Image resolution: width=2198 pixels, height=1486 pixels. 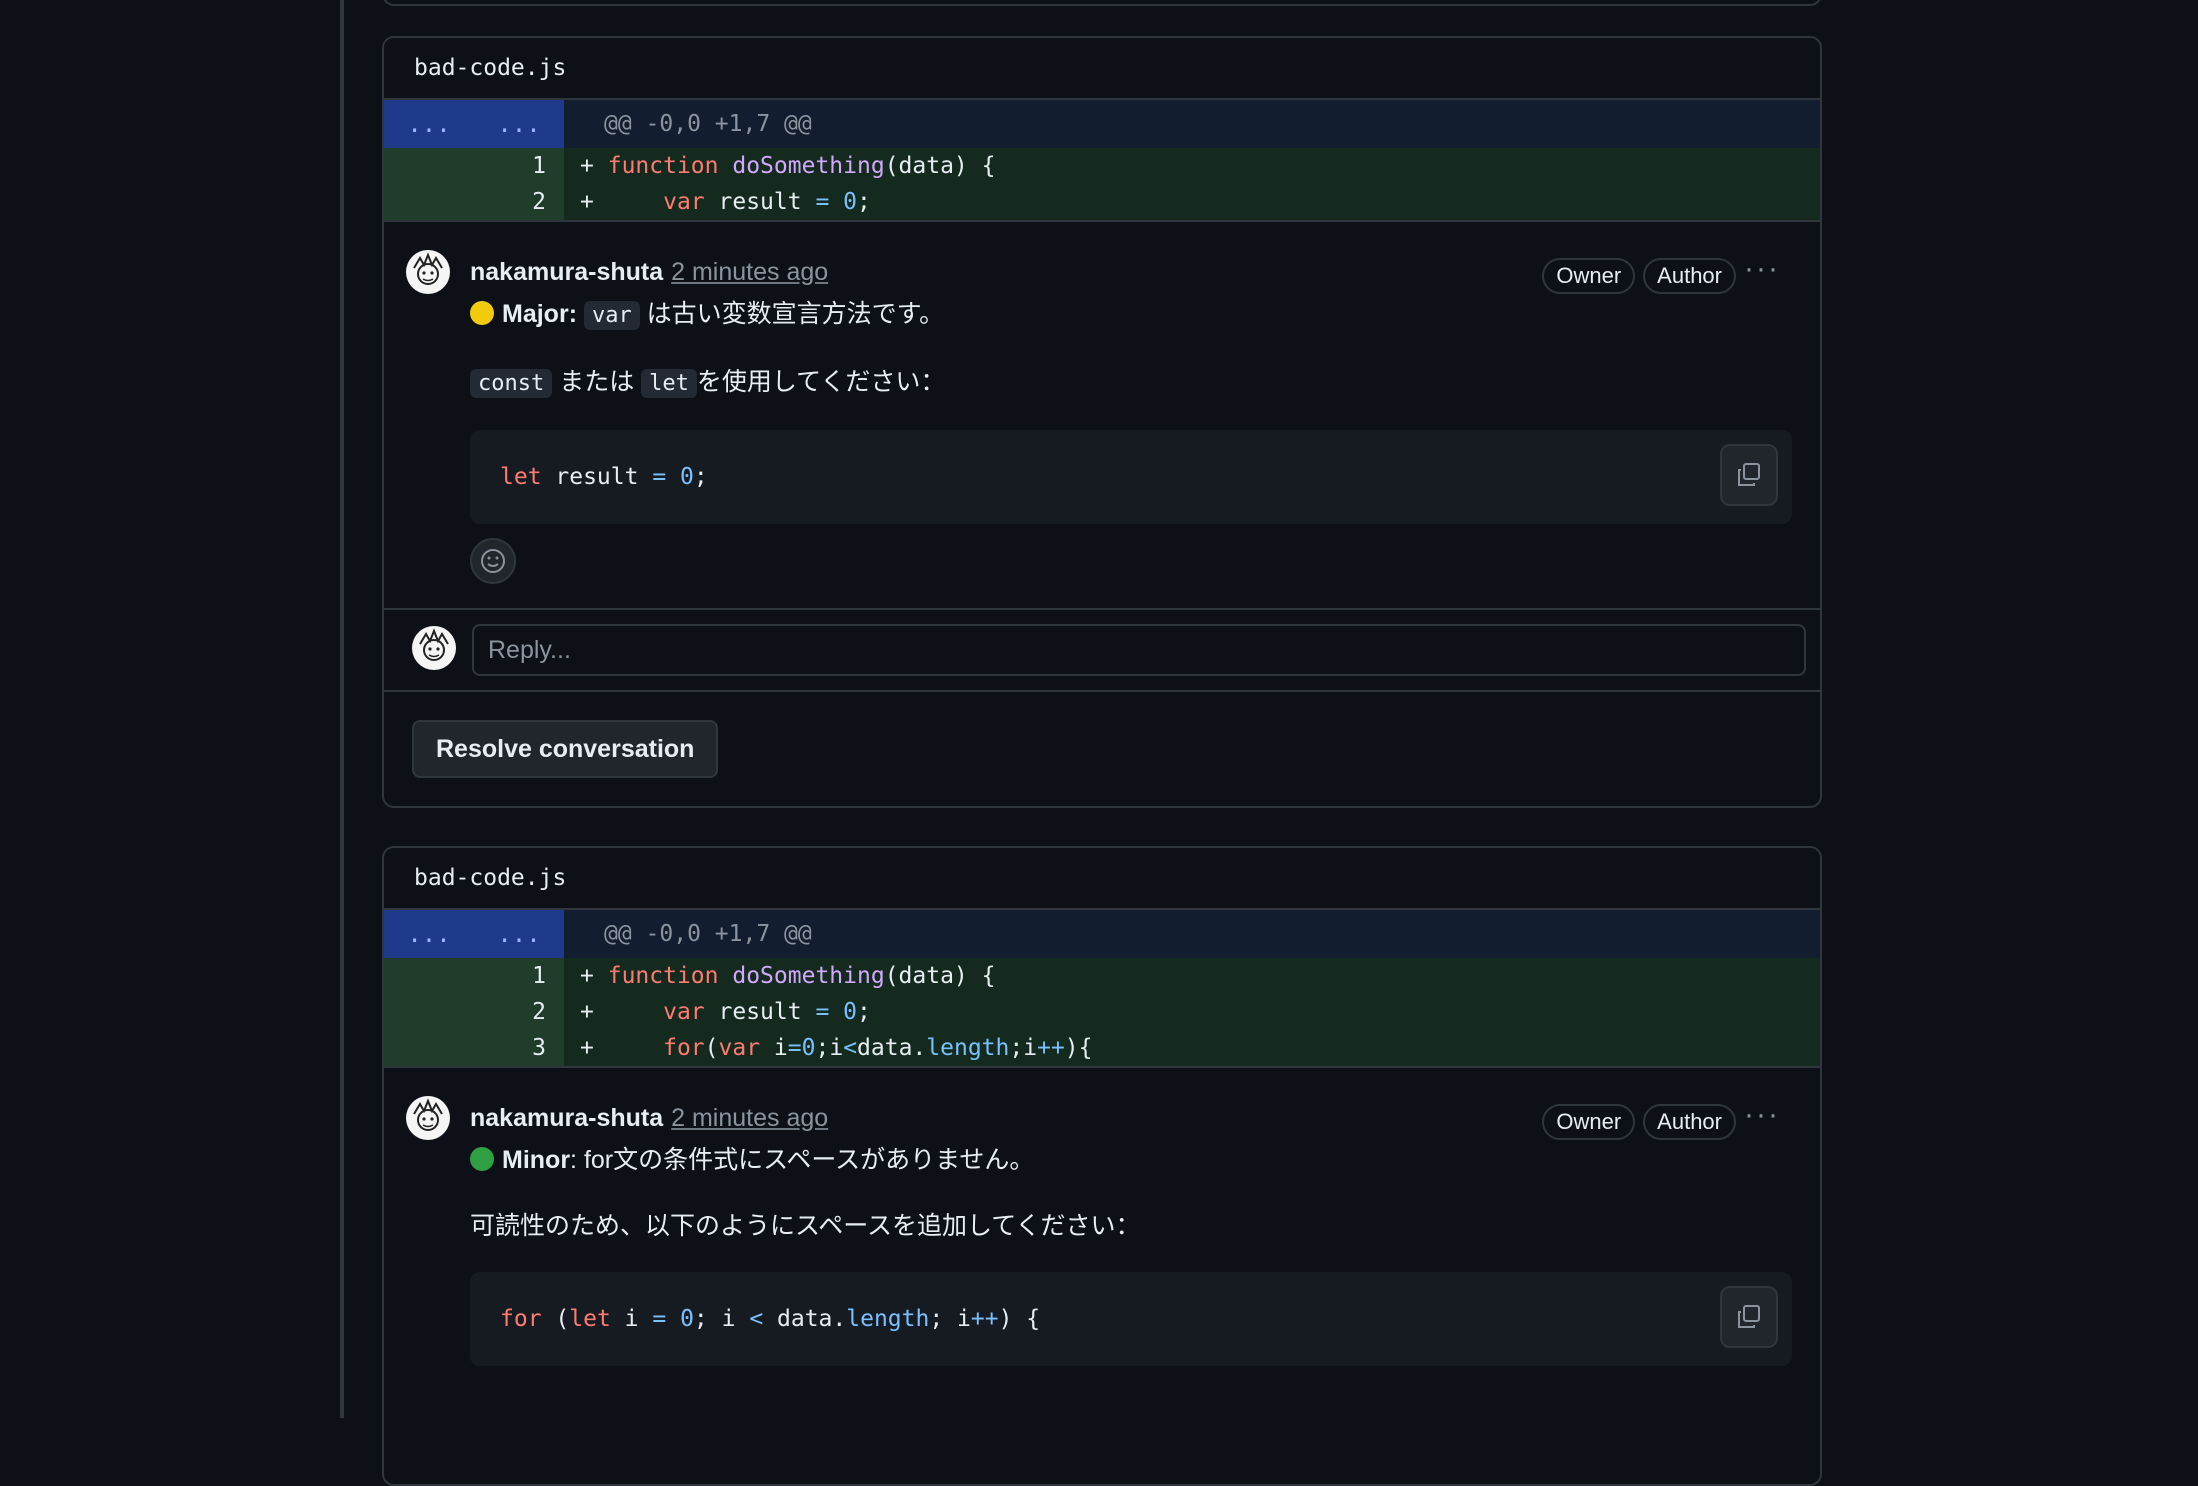 What do you see at coordinates (1102, 748) in the screenshot?
I see `resolve-area: Resolve conversation` at bounding box center [1102, 748].